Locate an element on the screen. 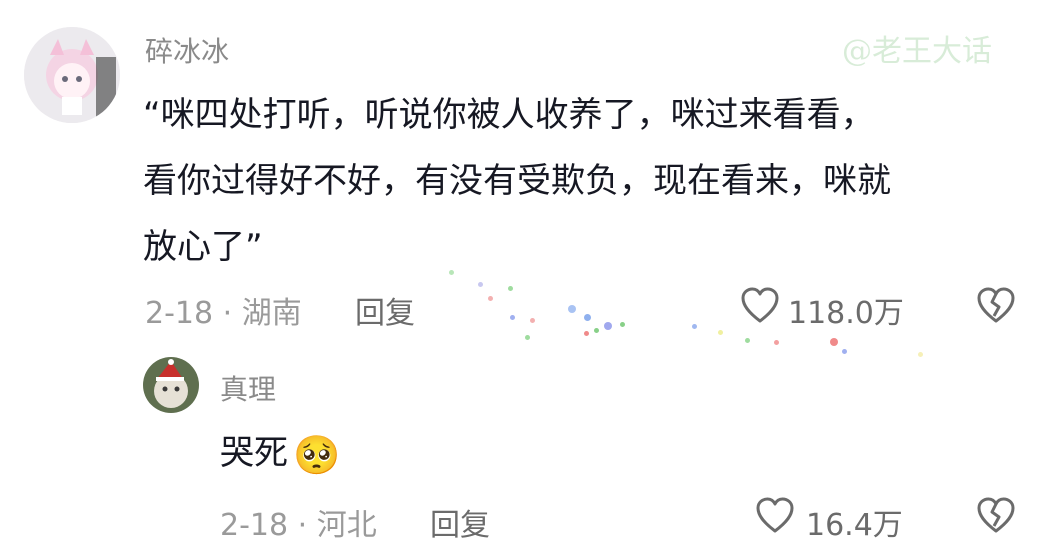 The width and height of the screenshot is (1043, 554). username: 碎冰冰 is located at coordinates (187, 50).